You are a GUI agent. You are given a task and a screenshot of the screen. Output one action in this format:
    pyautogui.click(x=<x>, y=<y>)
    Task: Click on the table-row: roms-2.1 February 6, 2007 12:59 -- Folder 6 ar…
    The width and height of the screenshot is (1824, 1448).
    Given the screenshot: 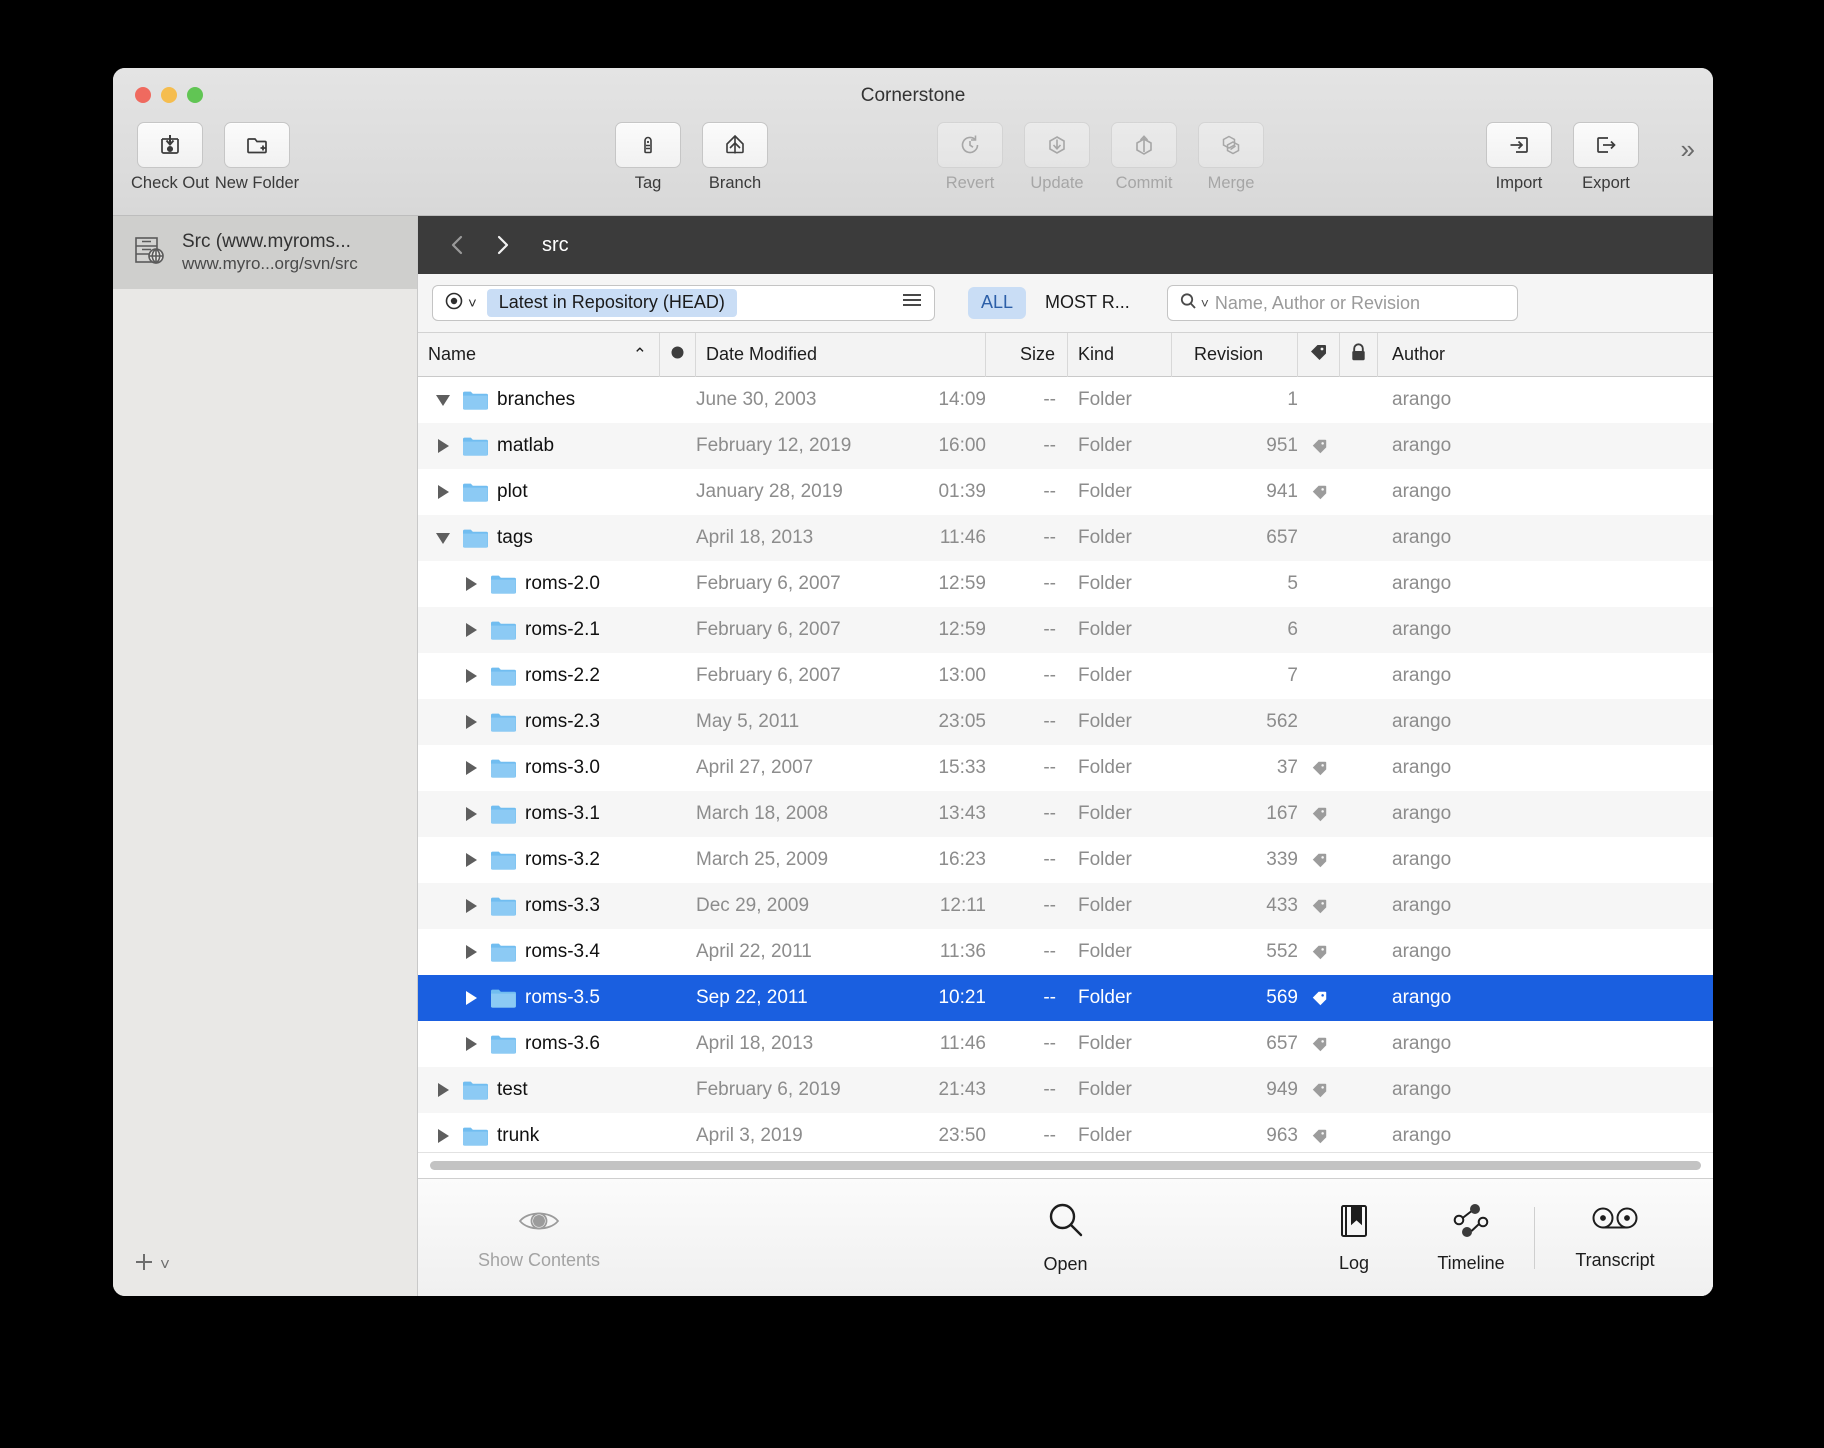 What is the action you would take?
    pyautogui.click(x=1065, y=630)
    